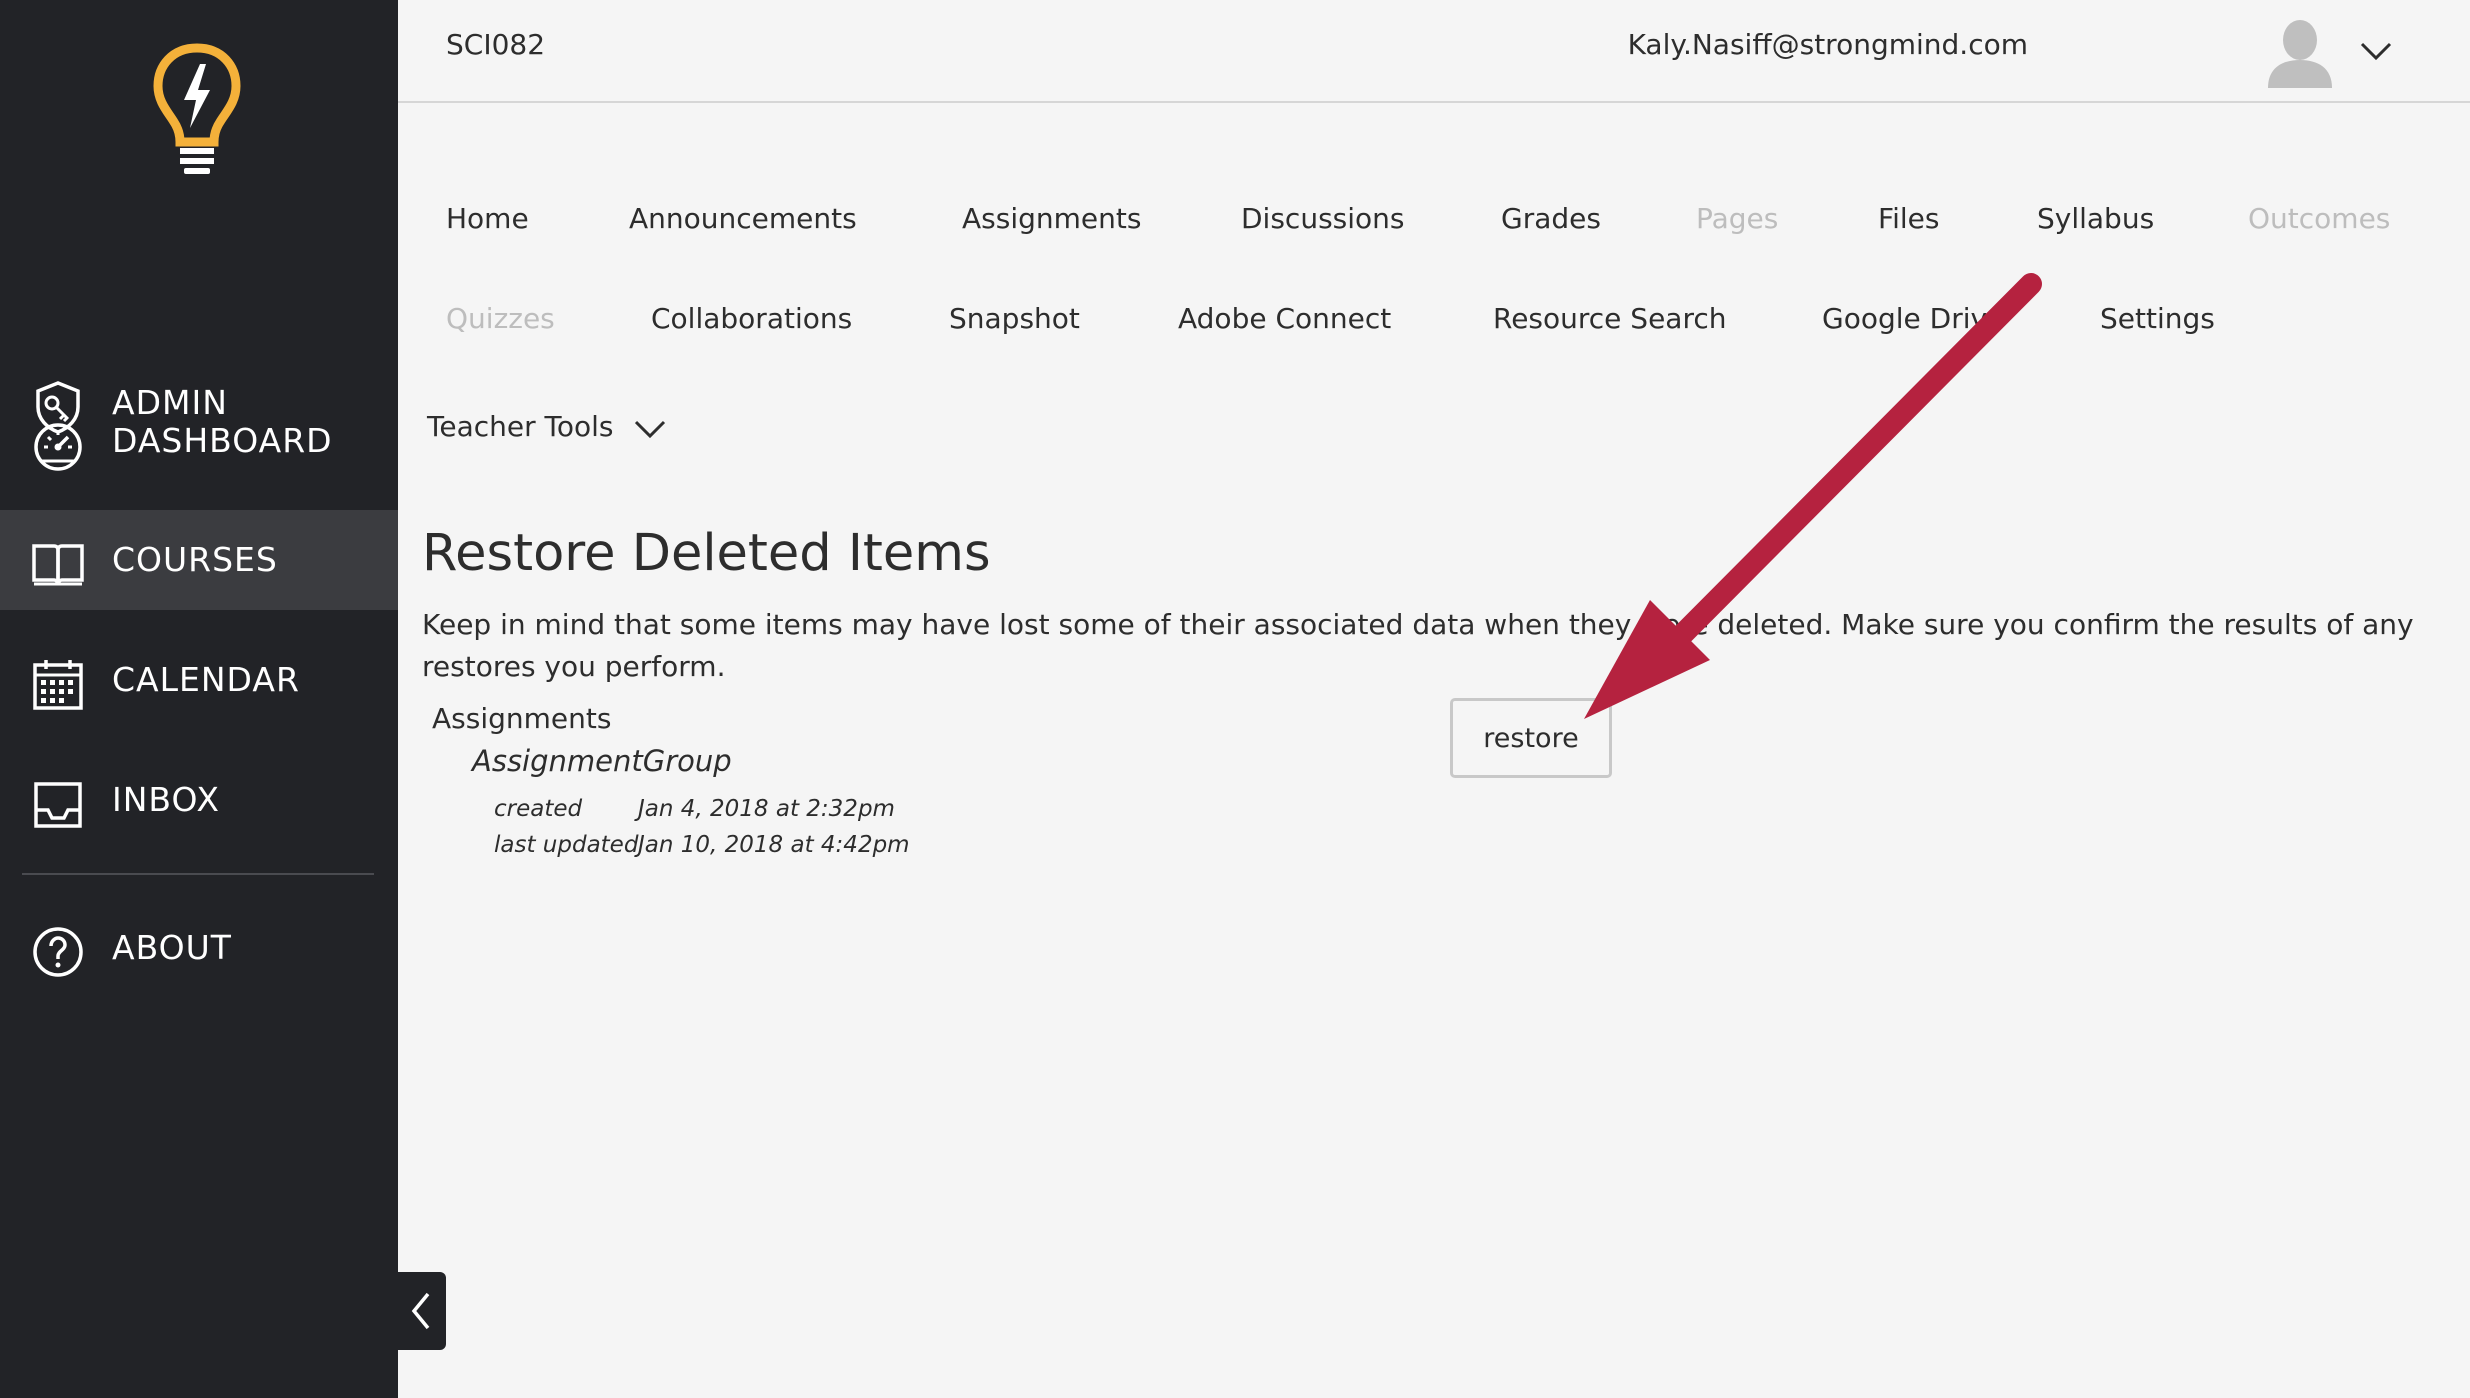  What do you see at coordinates (1610, 318) in the screenshot?
I see `tab-resource-search: Resource Search` at bounding box center [1610, 318].